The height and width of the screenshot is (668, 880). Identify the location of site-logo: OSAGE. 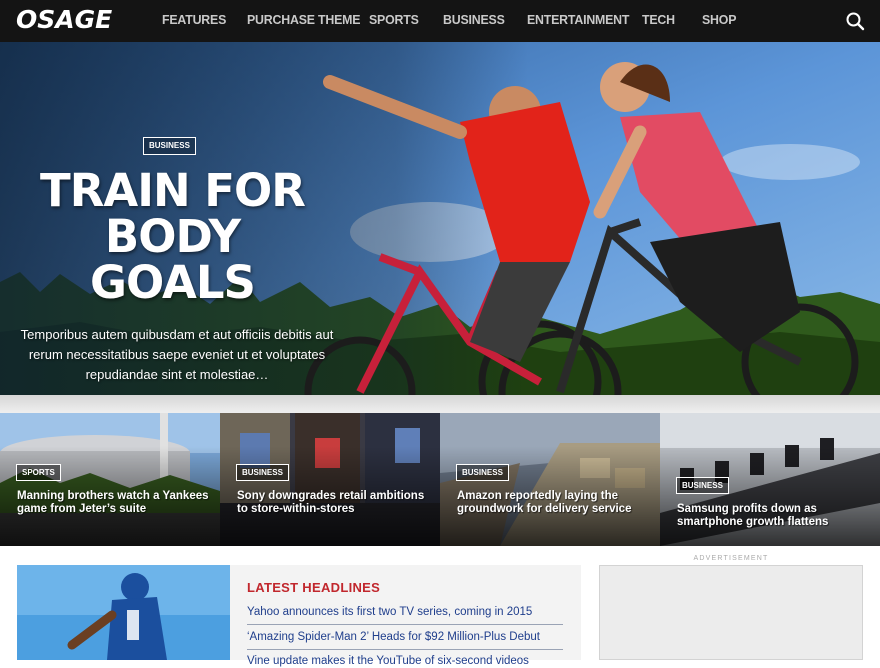
(64, 20).